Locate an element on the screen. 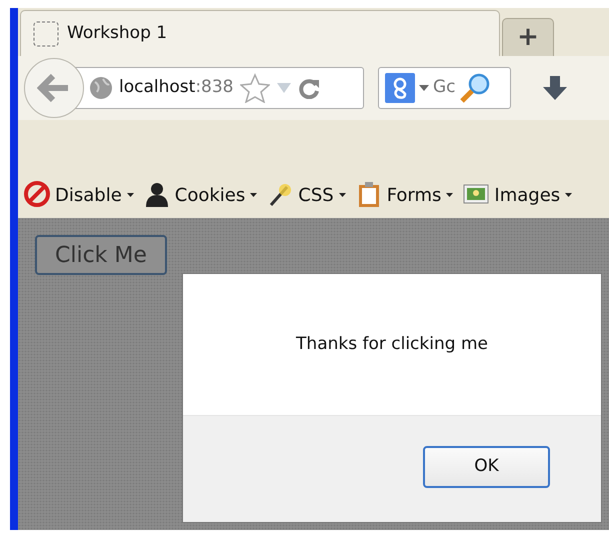 The width and height of the screenshot is (609, 536). dialog-message: Thanks for clicking me is located at coordinates (392, 344).